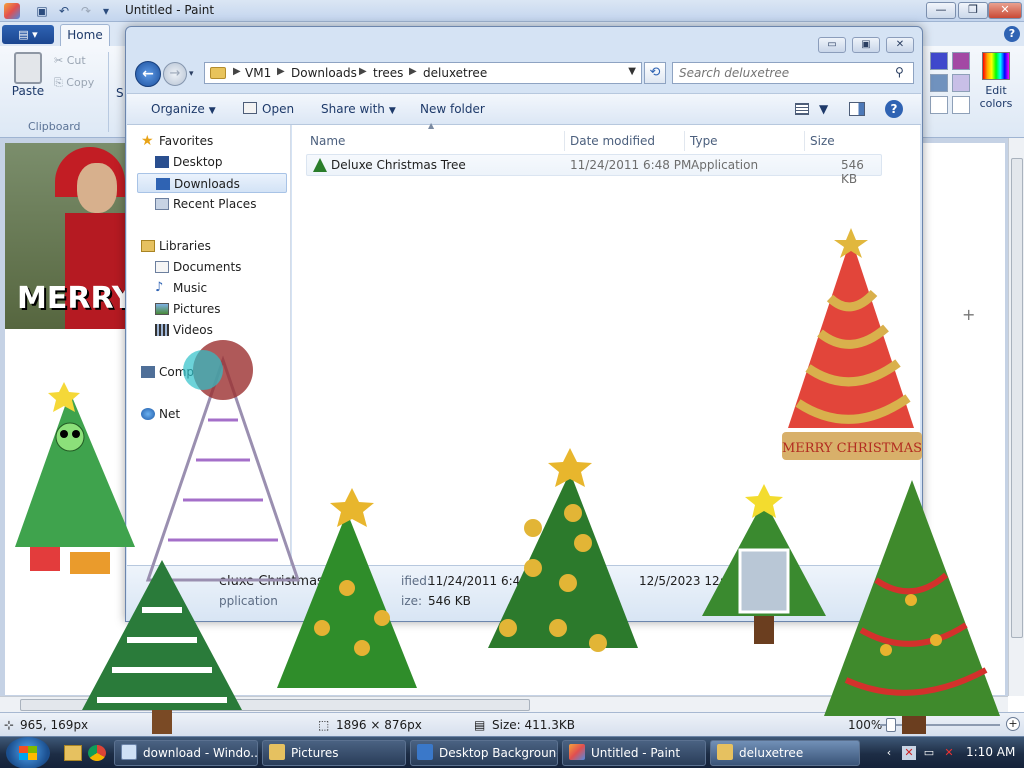 This screenshot has height=768, width=1024. I want to click on start-button, so click(28, 752).